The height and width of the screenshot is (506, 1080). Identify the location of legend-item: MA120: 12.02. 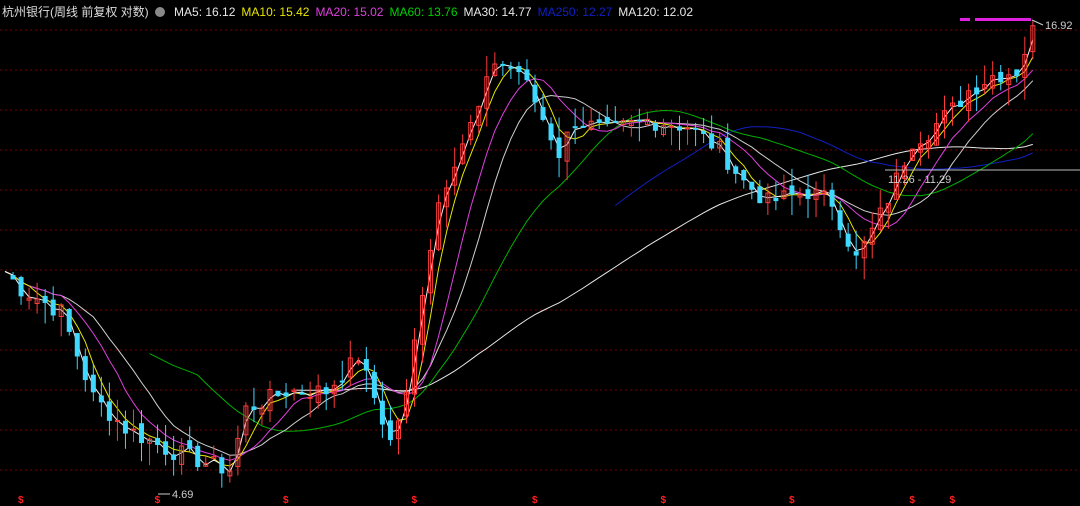
(656, 12).